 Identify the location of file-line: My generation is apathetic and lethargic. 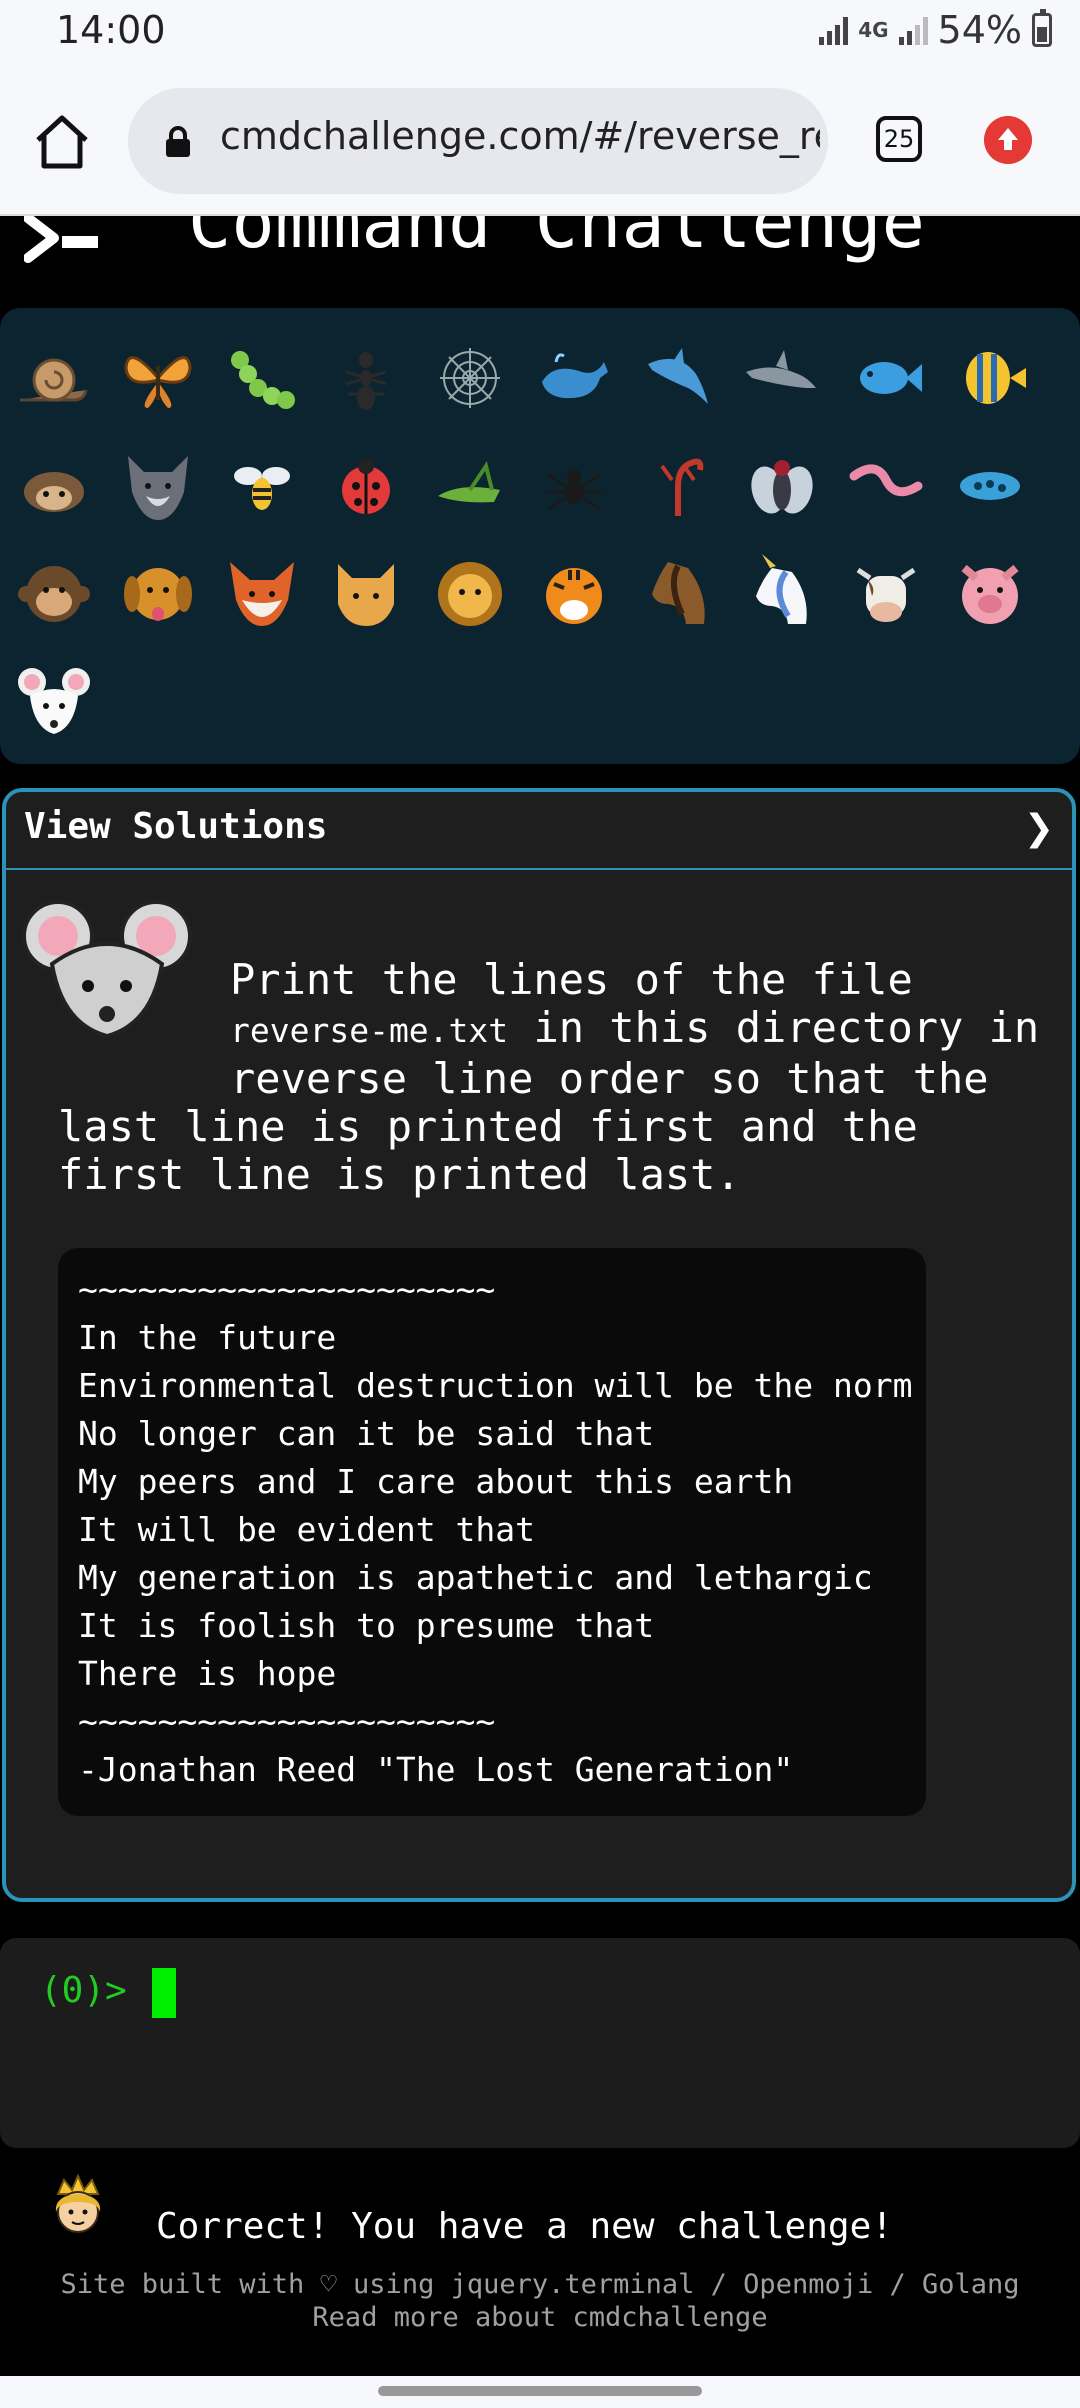
(475, 1577).